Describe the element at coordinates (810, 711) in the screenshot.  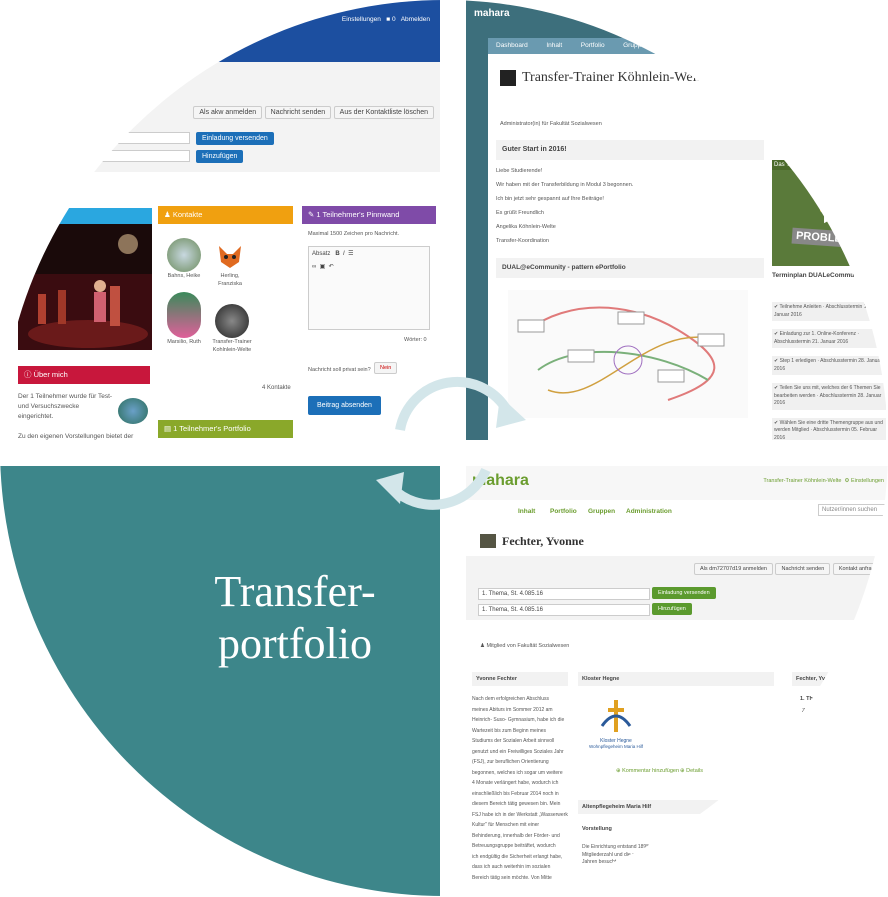
I see `col3-sub: Zweiter` at that location.